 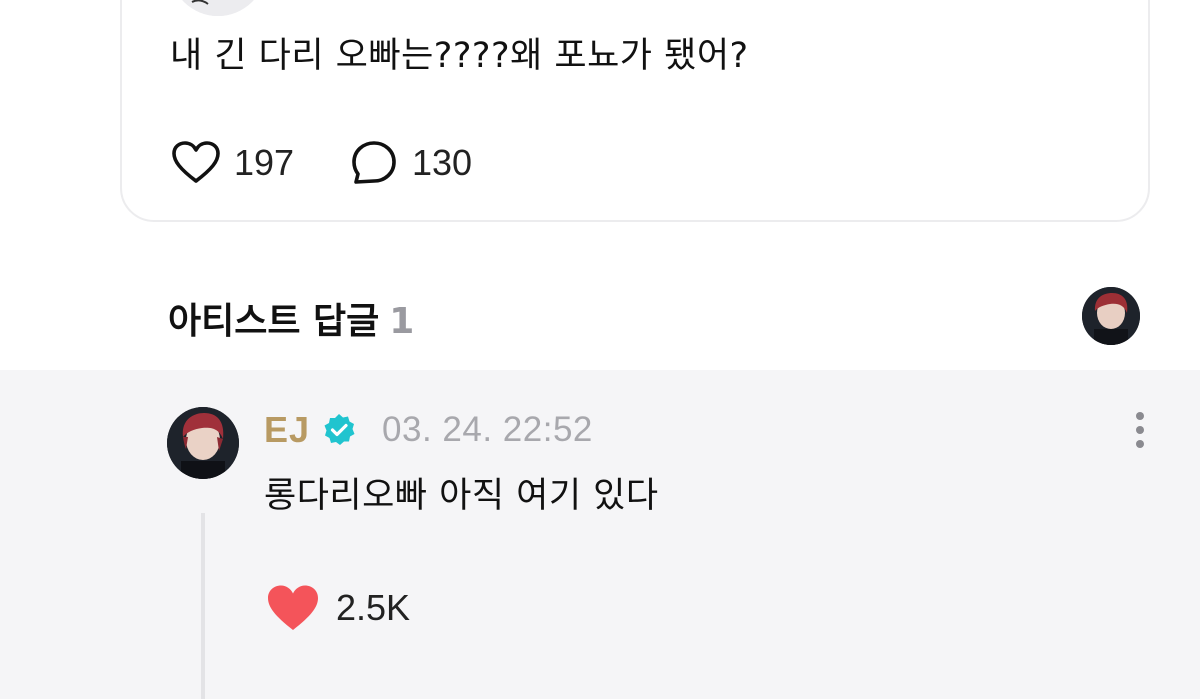 I want to click on more-vertical-icon, so click(x=1140, y=430).